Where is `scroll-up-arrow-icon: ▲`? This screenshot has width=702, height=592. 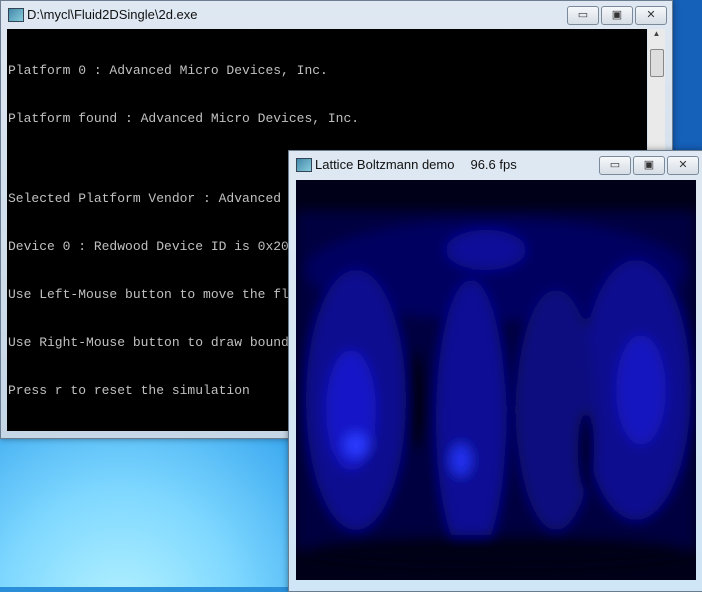 scroll-up-arrow-icon: ▲ is located at coordinates (656, 33).